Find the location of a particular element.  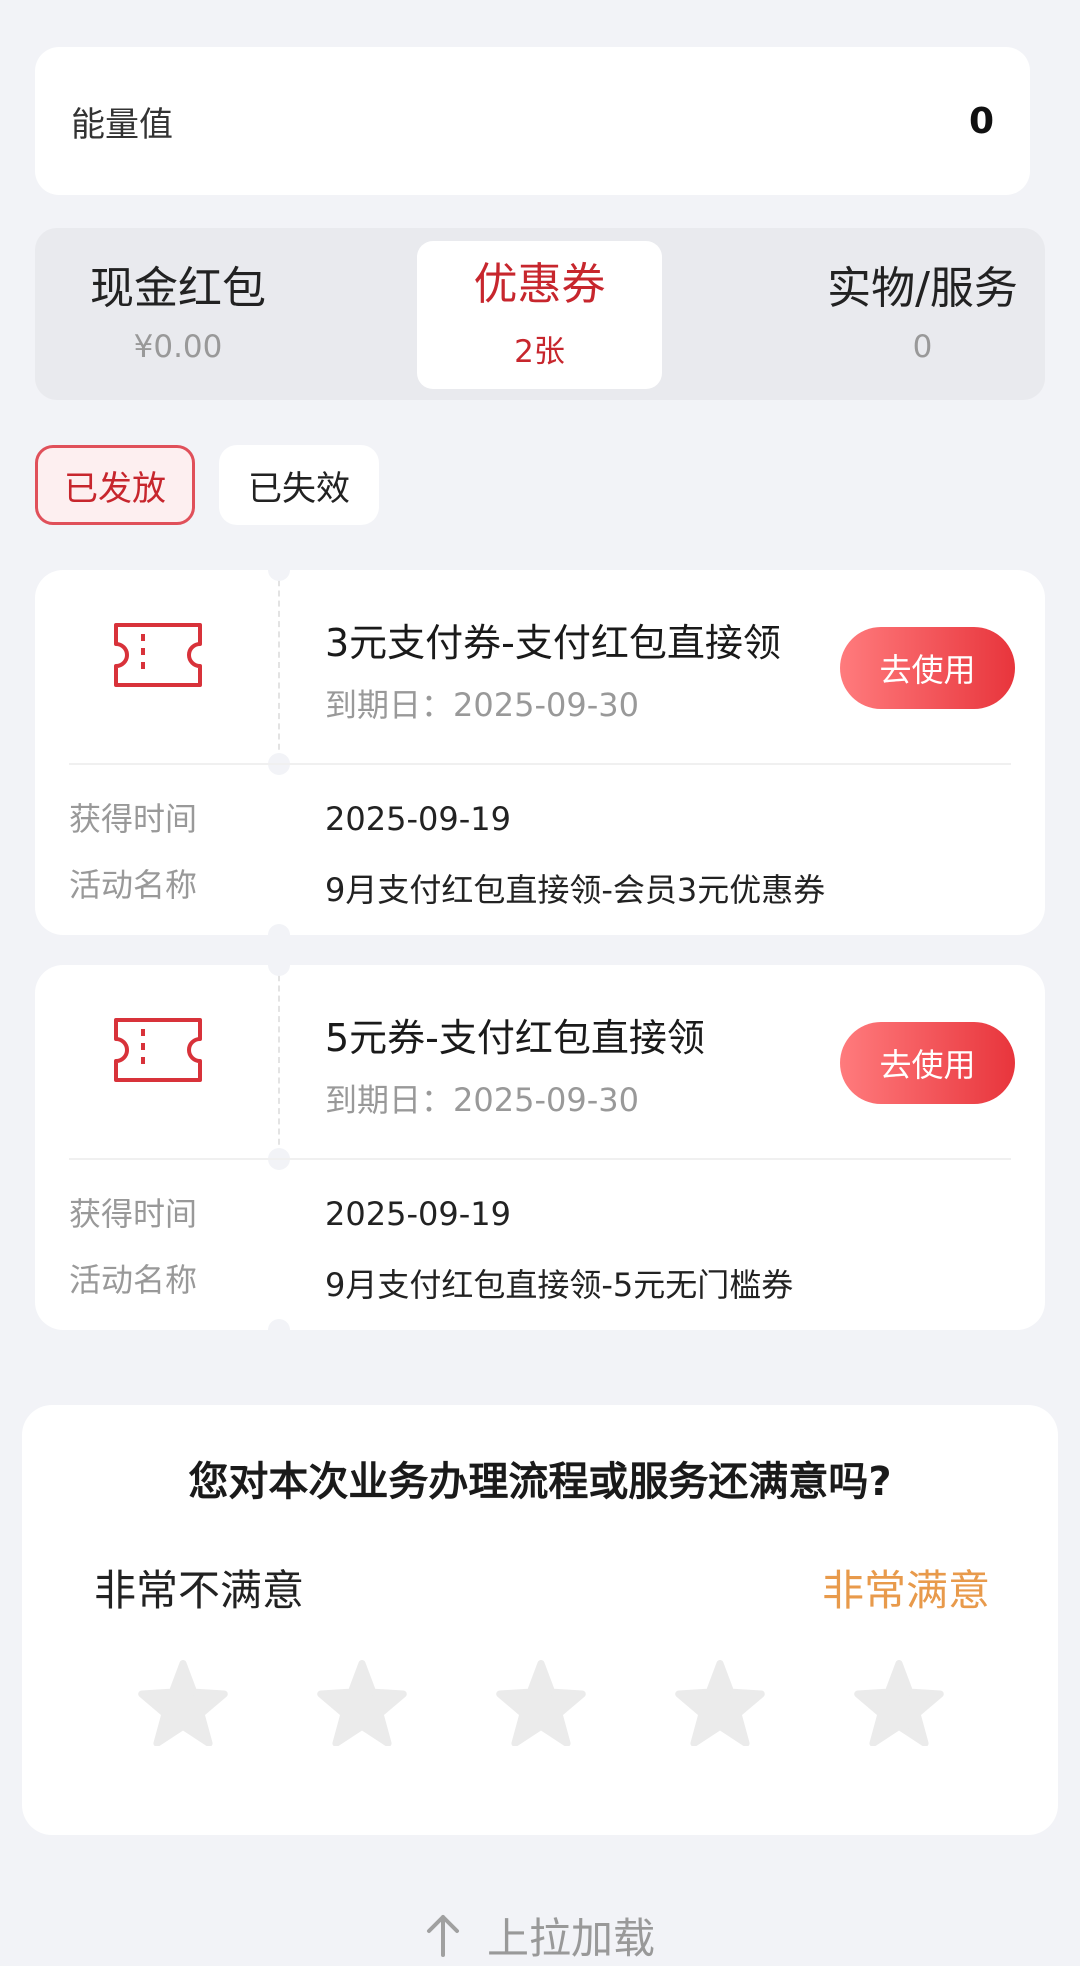

coupon-title: 5元券-支付红包直接领 is located at coordinates (515, 1038).